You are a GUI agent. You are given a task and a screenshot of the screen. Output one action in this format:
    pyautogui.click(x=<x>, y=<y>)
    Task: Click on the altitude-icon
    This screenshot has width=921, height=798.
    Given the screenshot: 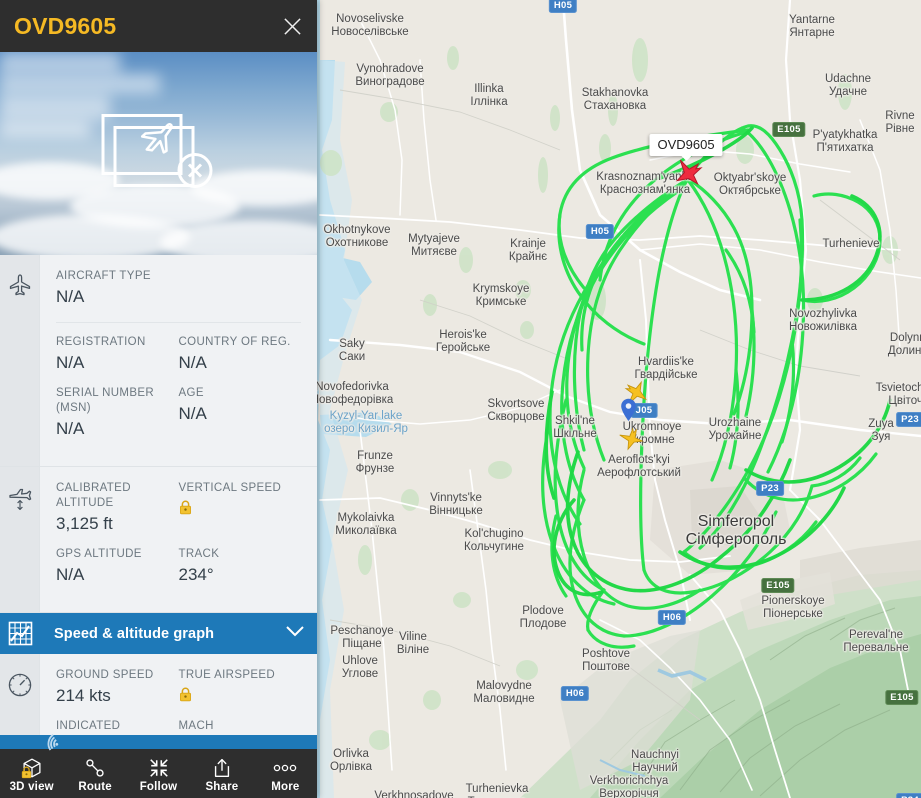 What is the action you would take?
    pyautogui.click(x=20, y=539)
    